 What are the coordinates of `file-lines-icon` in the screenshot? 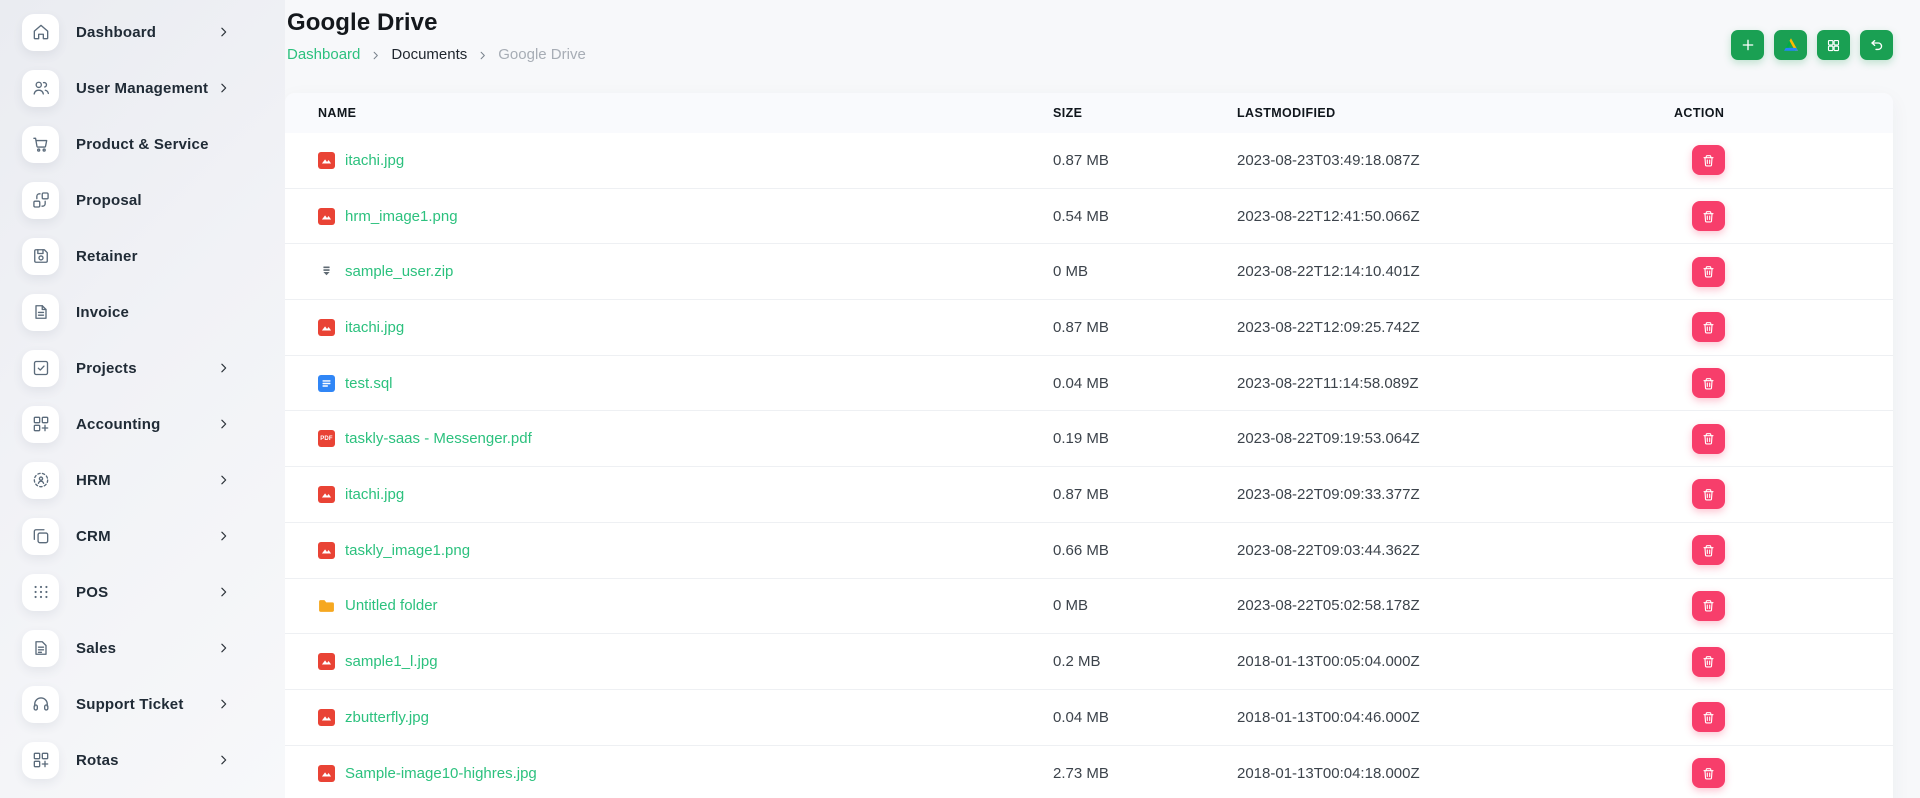 It's located at (40, 648).